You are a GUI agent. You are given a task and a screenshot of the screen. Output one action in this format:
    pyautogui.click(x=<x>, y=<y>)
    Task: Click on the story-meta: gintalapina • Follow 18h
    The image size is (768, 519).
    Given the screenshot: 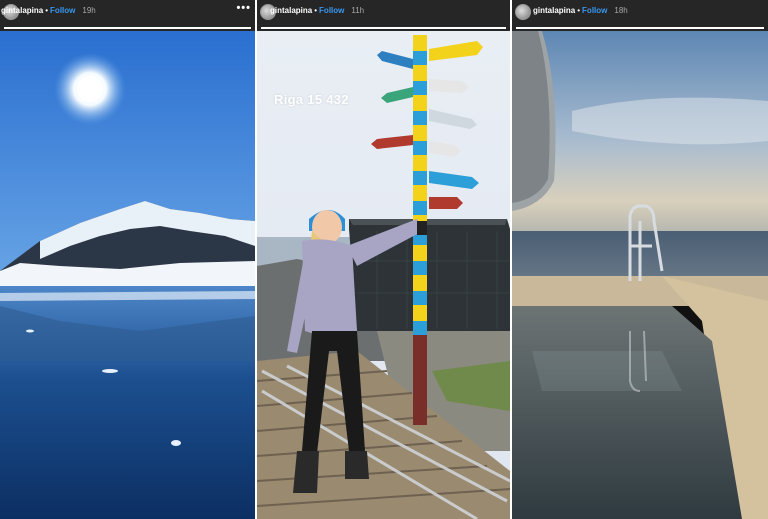 What is the action you would take?
    pyautogui.click(x=580, y=11)
    